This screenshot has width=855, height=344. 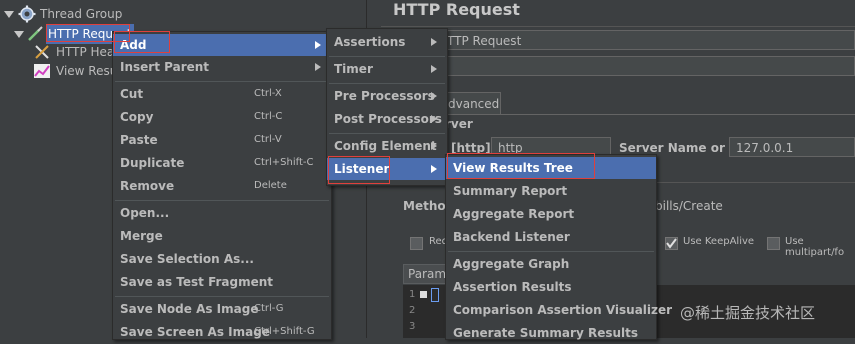 What do you see at coordinates (412, 310) in the screenshot?
I see `line-number: 2` at bounding box center [412, 310].